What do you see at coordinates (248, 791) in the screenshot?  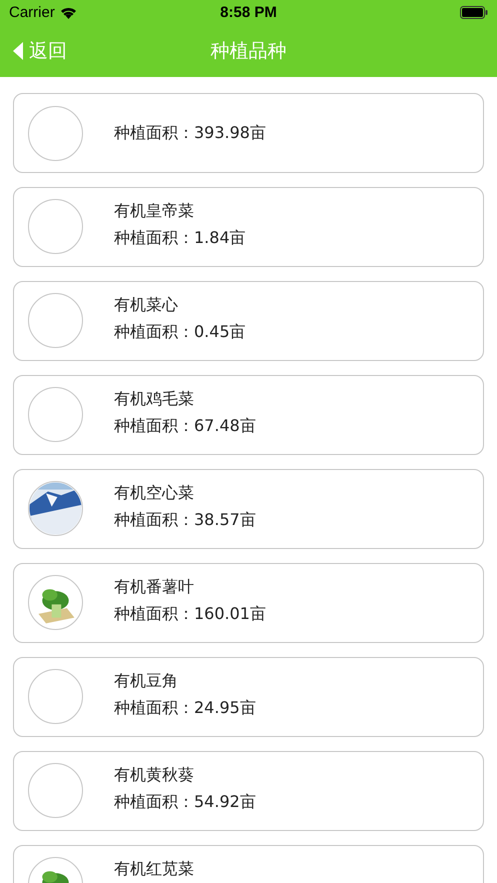 I see `variety-card: 有机黄秋葵 种植面积：54.92亩` at bounding box center [248, 791].